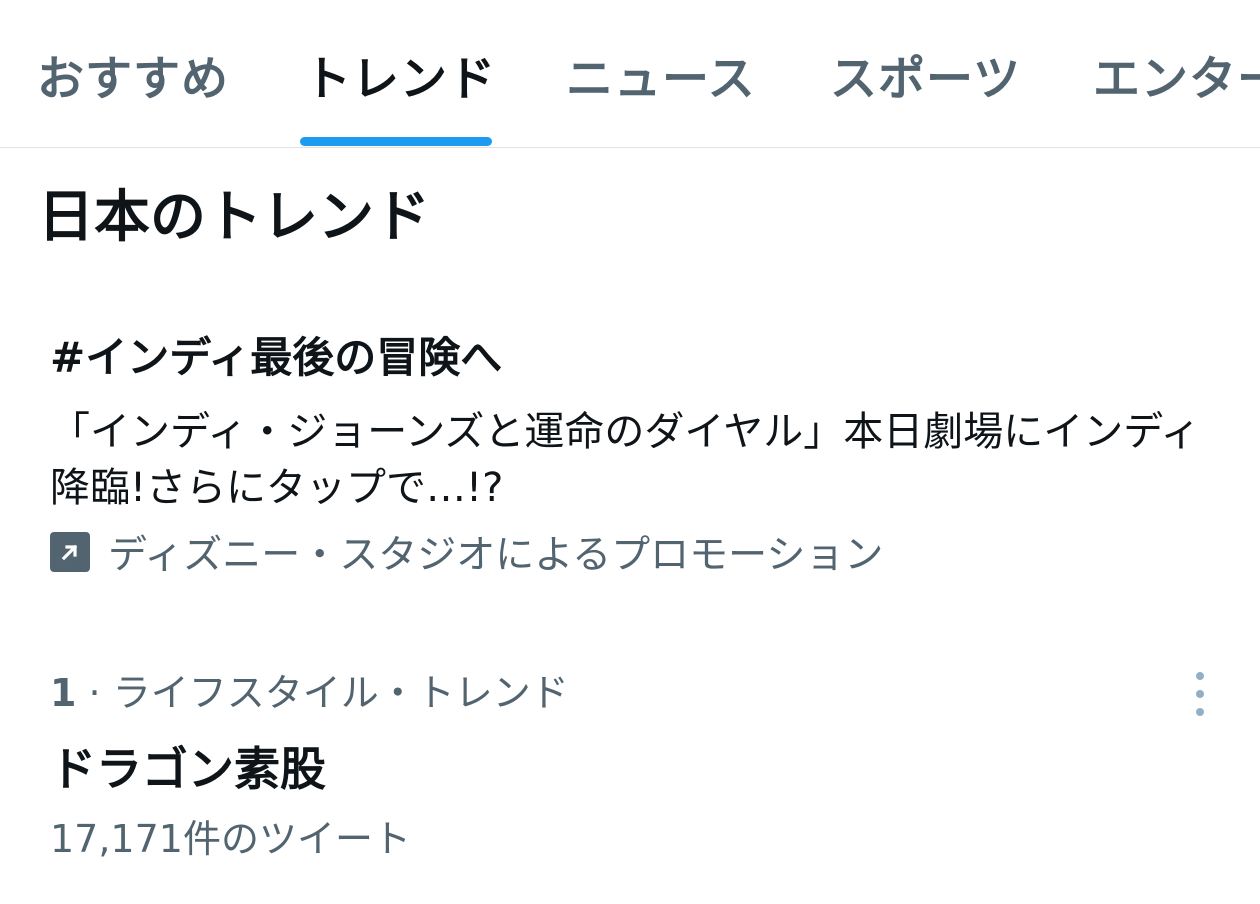 The height and width of the screenshot is (904, 1260). I want to click on more-options-icon, so click(1200, 694).